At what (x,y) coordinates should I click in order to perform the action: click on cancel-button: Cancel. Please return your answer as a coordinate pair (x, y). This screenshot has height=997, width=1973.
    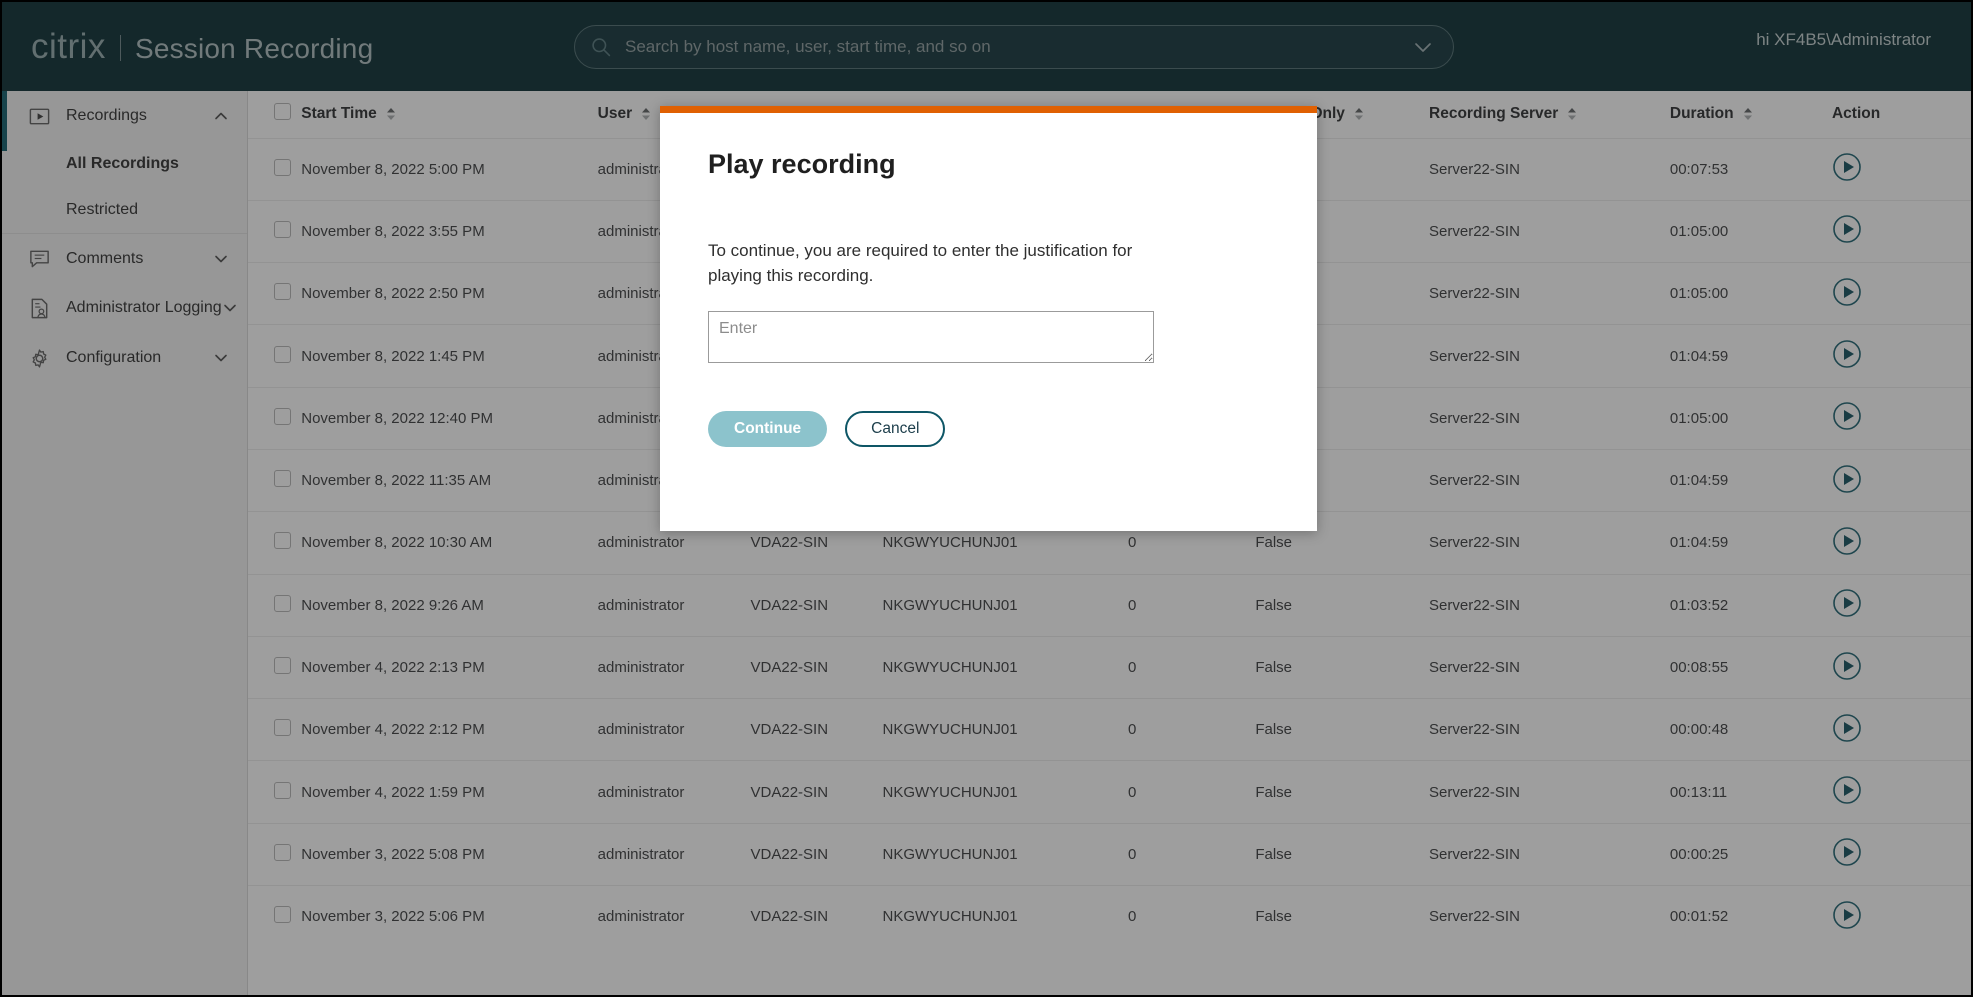
    Looking at the image, I should click on (895, 429).